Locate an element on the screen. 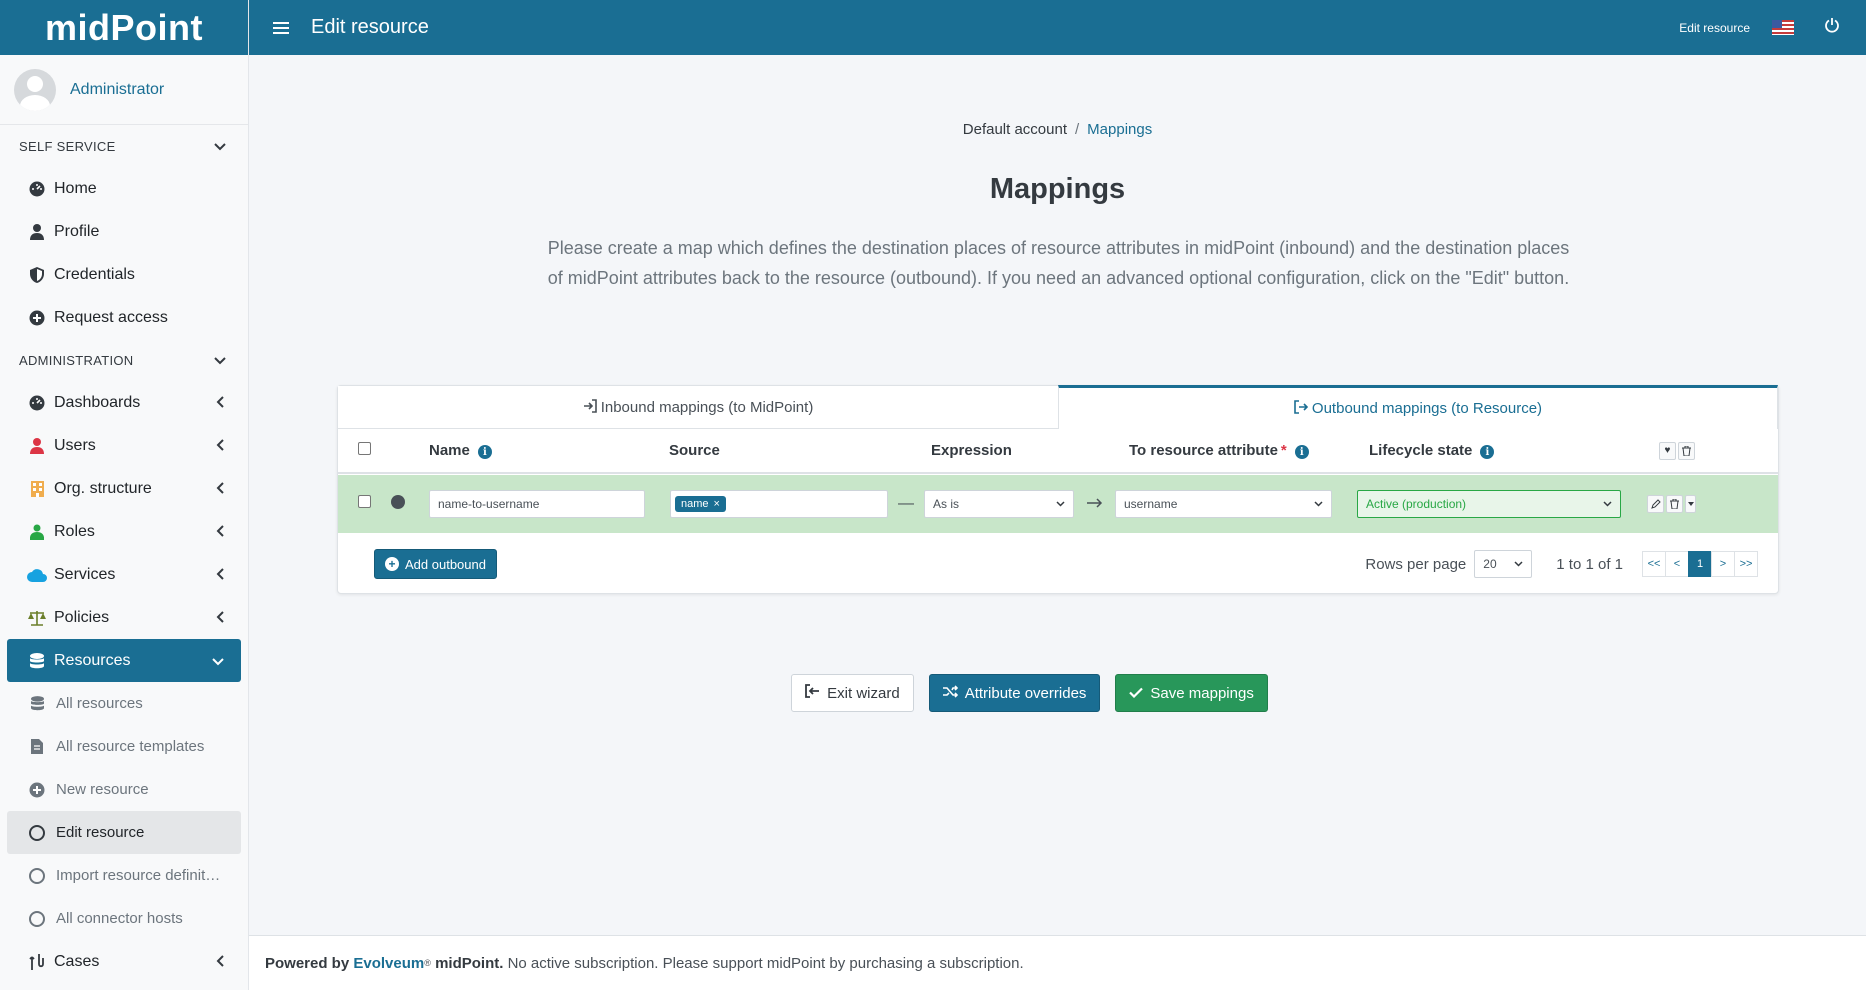  mapping-name-input: name-to-username is located at coordinates (537, 504).